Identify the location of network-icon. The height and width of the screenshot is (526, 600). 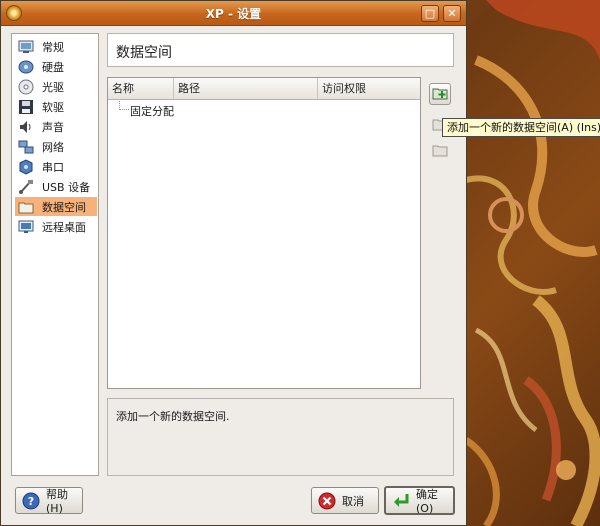
(26, 147).